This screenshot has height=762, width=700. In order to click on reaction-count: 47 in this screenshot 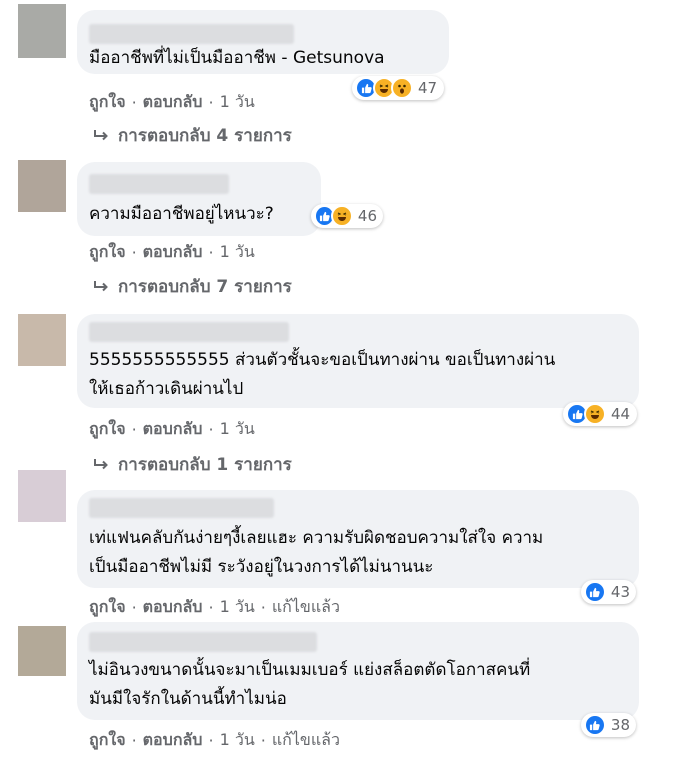, I will do `click(428, 88)`.